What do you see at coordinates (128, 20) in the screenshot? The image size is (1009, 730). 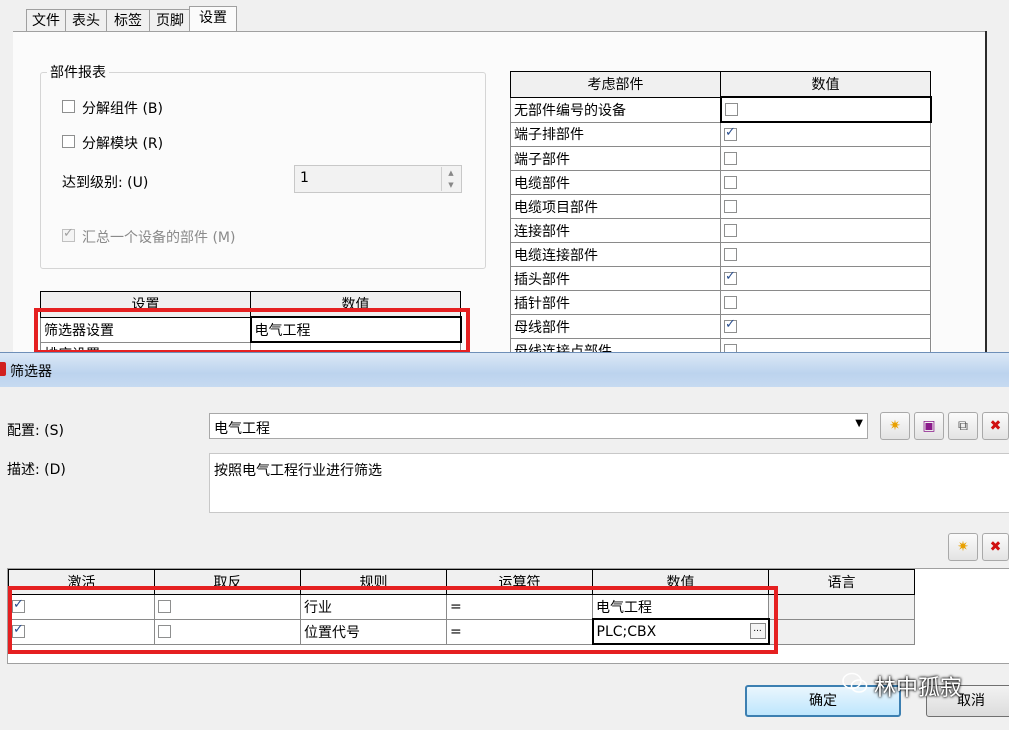 I see `tab-label: 标签` at bounding box center [128, 20].